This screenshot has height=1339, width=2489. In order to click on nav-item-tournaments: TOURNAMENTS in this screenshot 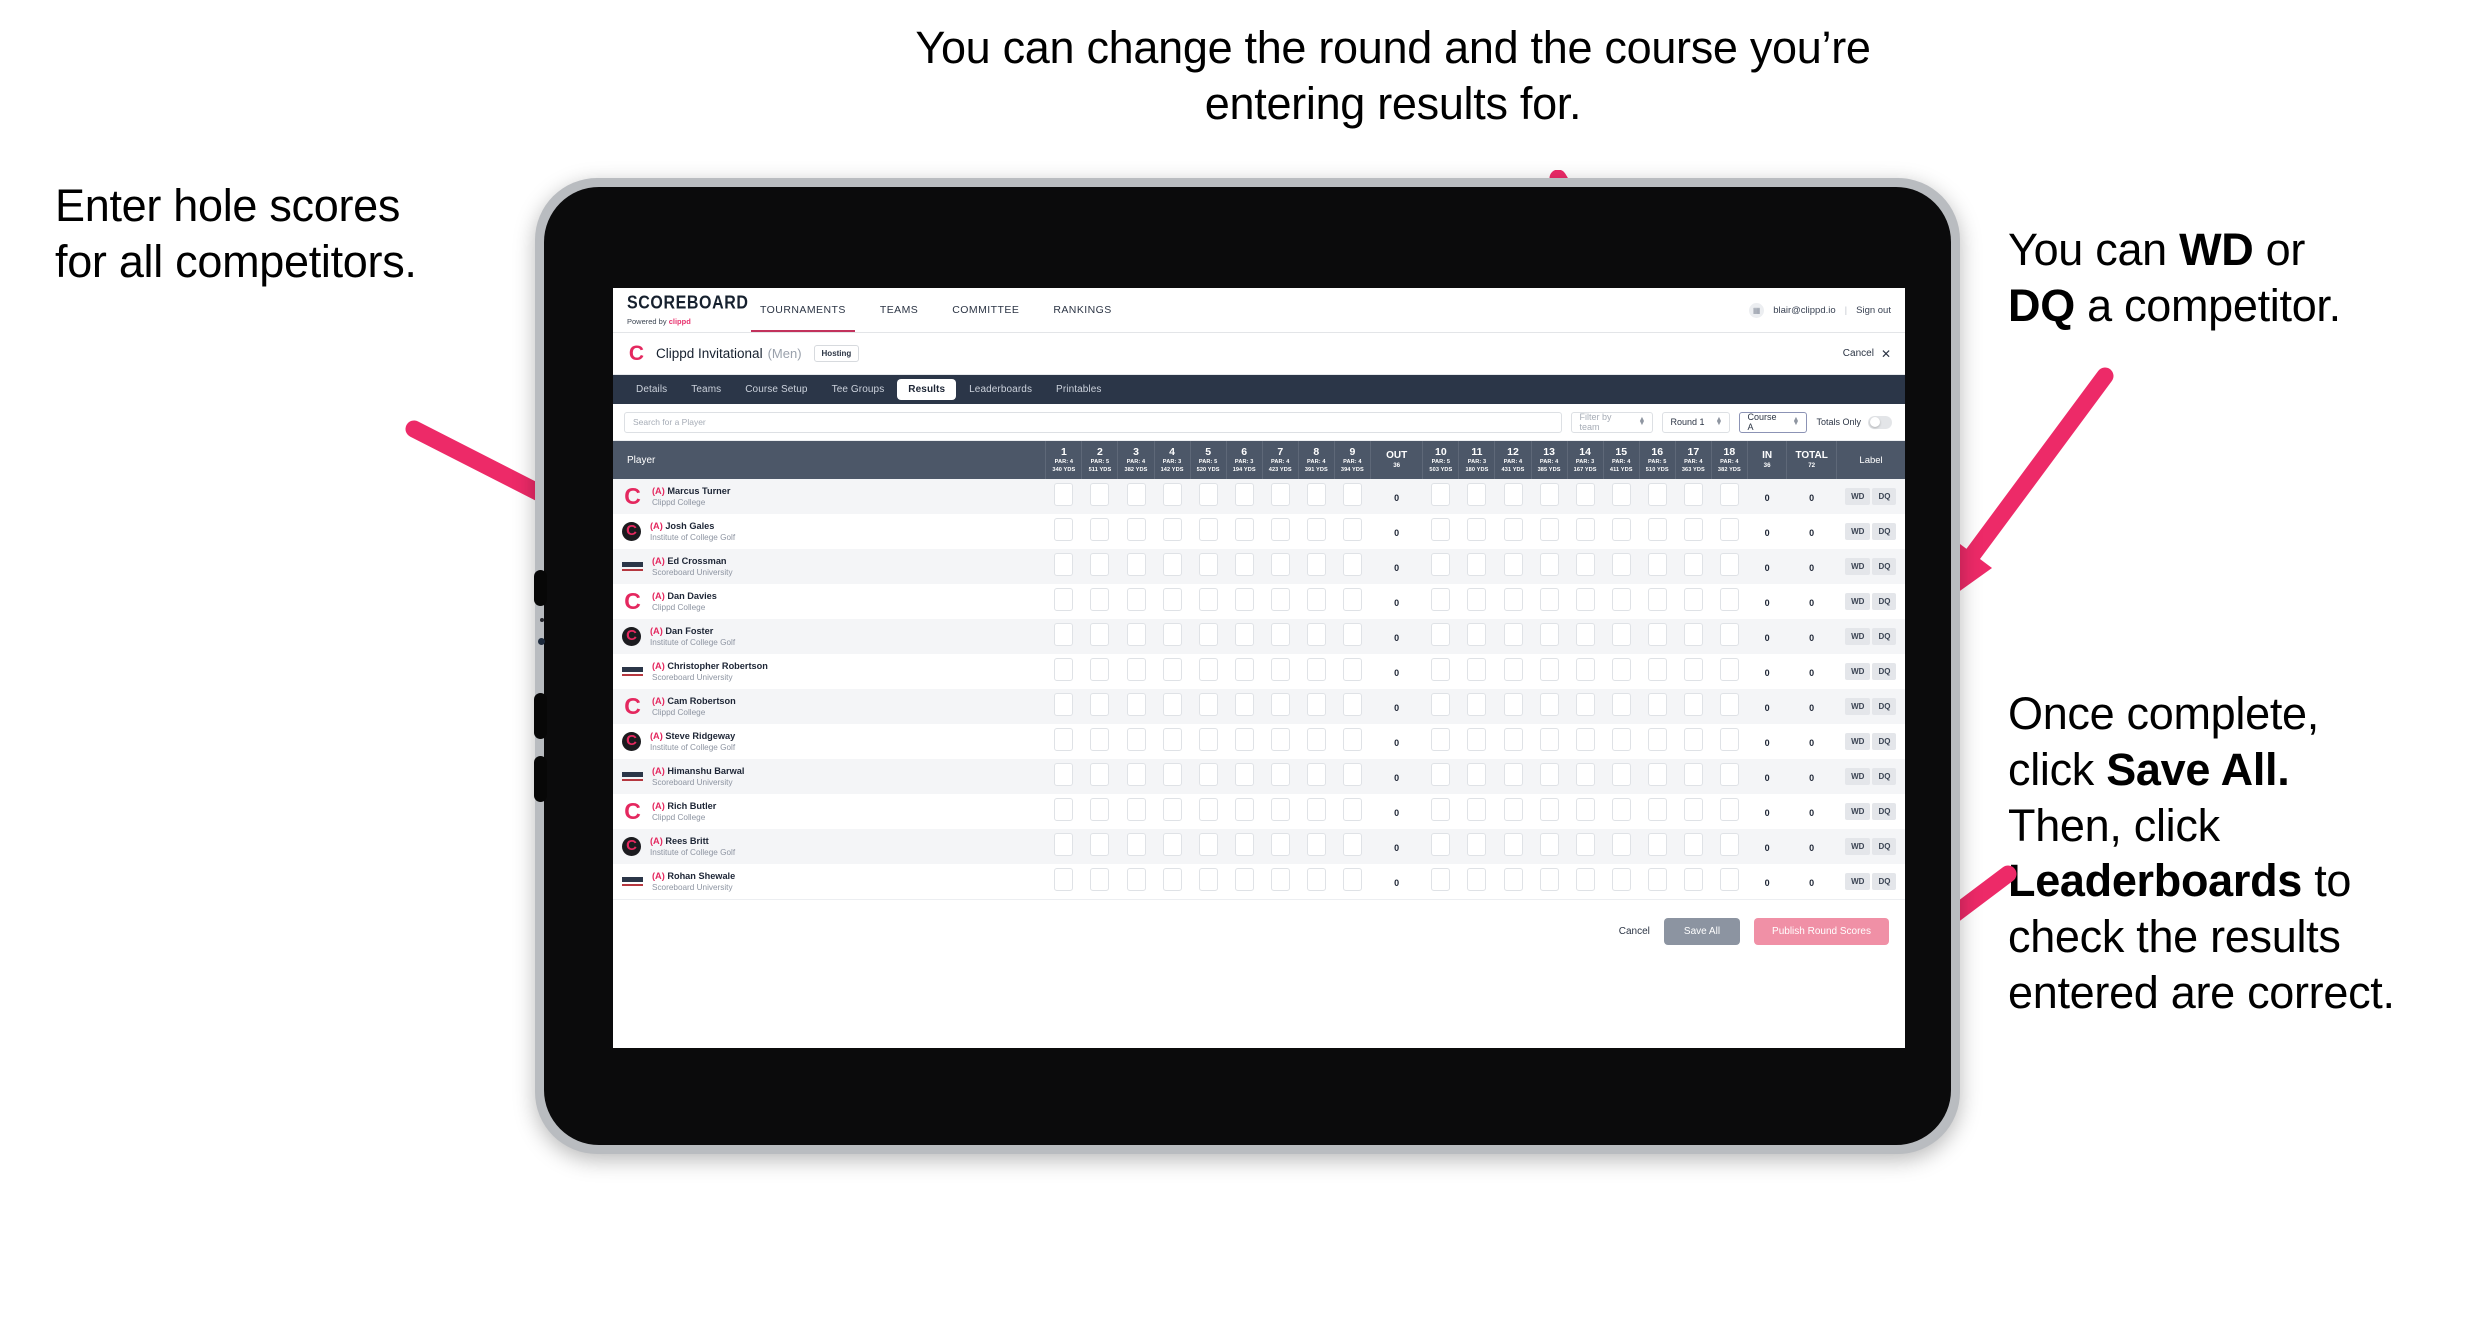, I will do `click(803, 310)`.